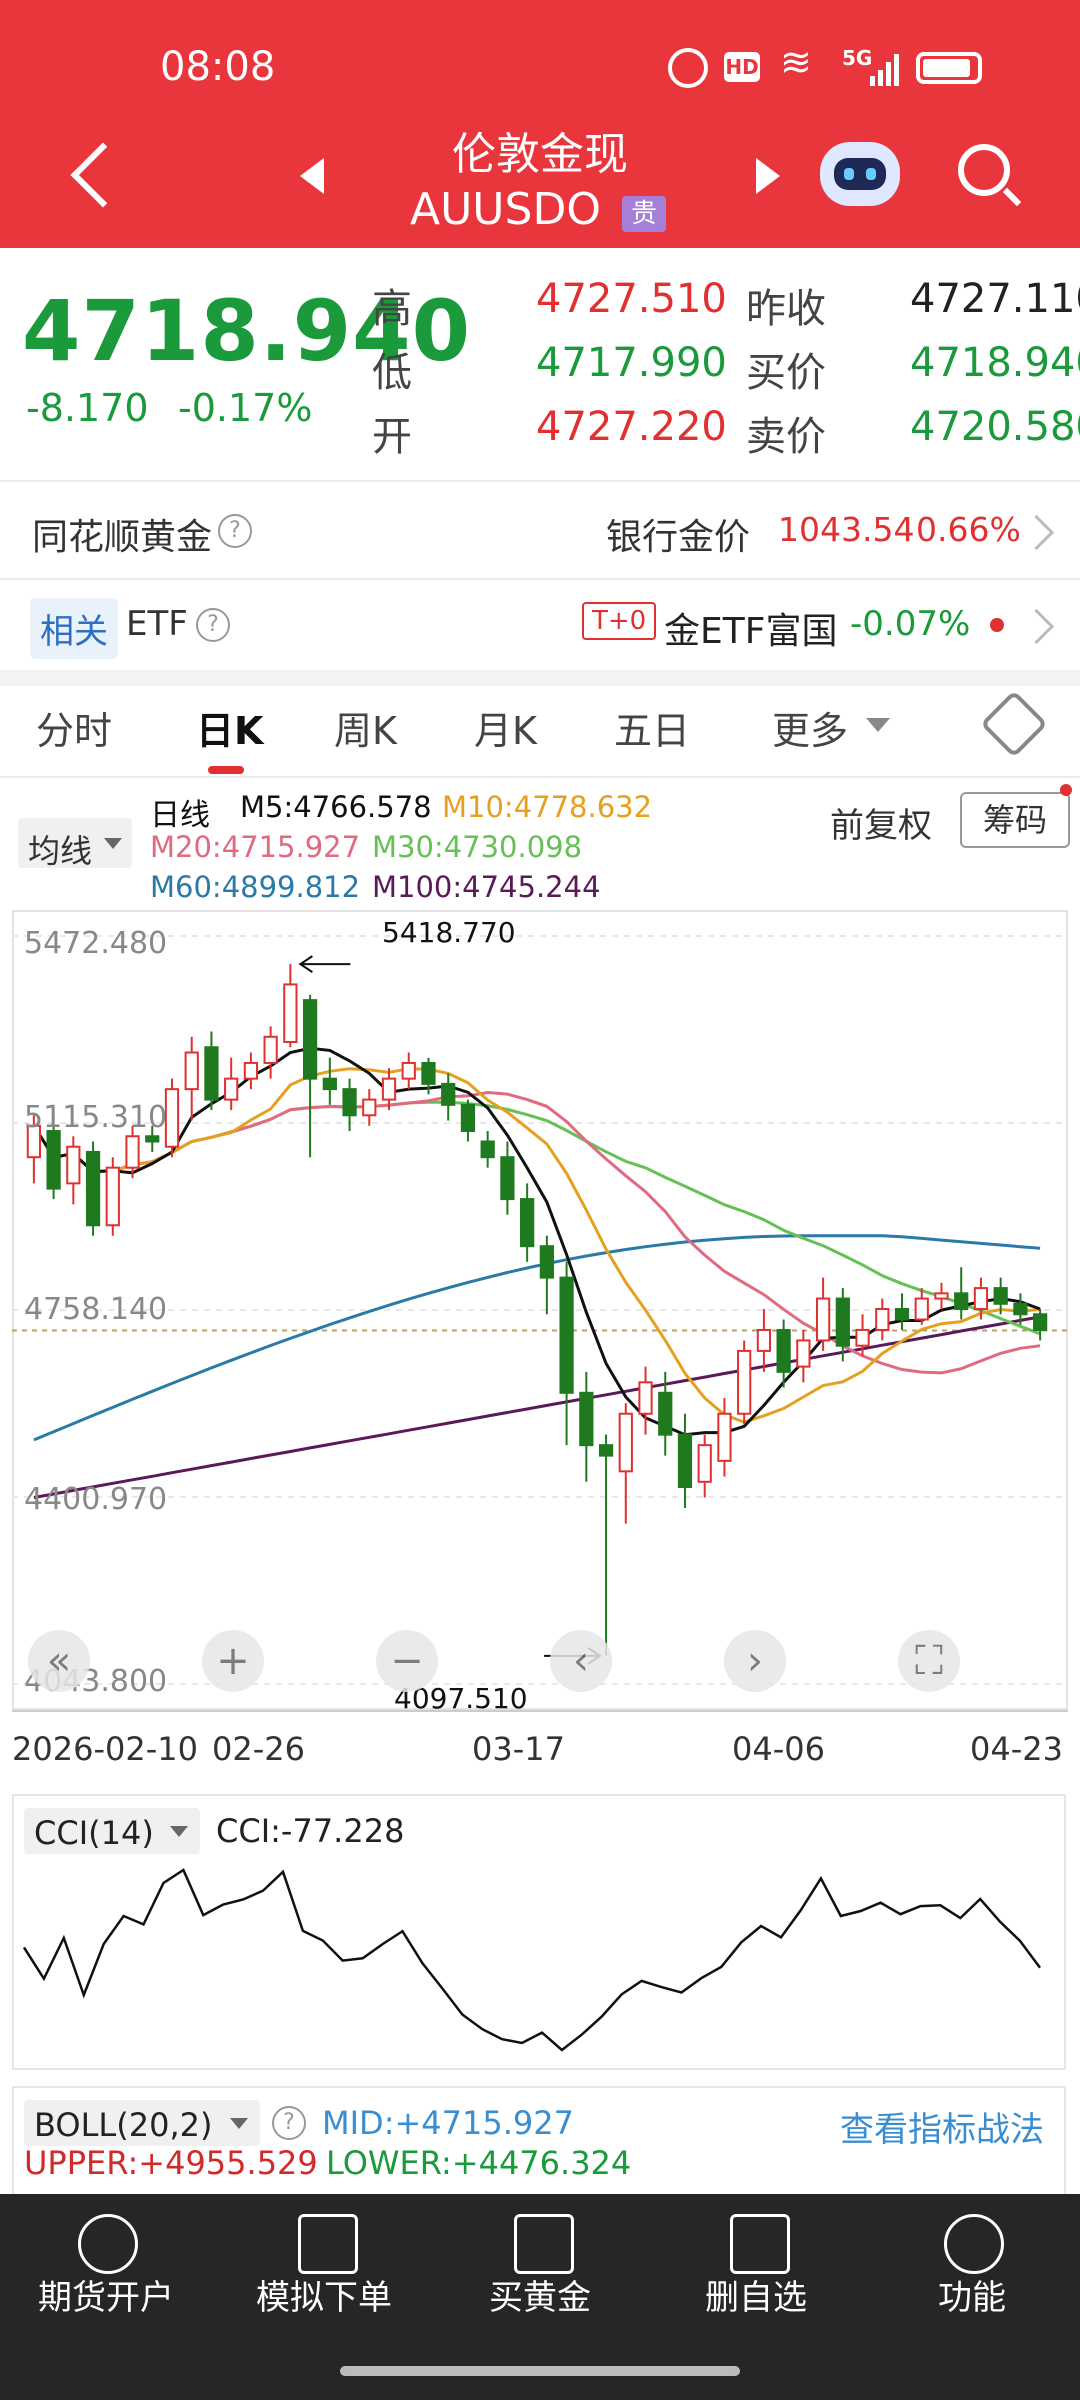 The height and width of the screenshot is (2400, 1080). What do you see at coordinates (233, 1661) in the screenshot?
I see `zoom-in-icon: +` at bounding box center [233, 1661].